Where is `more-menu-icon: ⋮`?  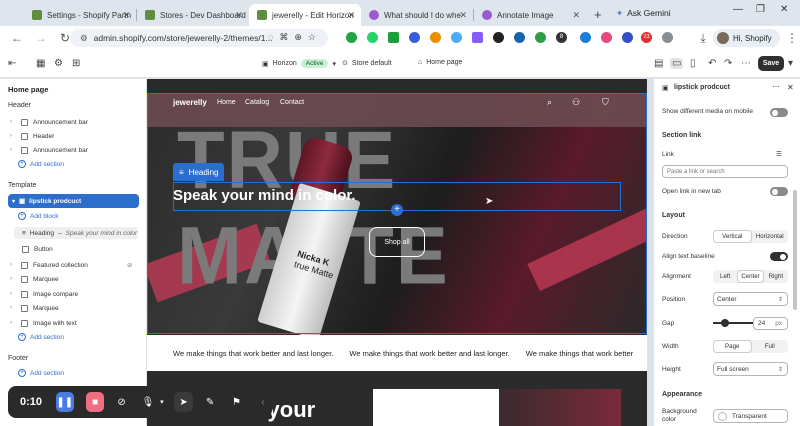
more-menu-icon: ⋮ is located at coordinates (792, 38).